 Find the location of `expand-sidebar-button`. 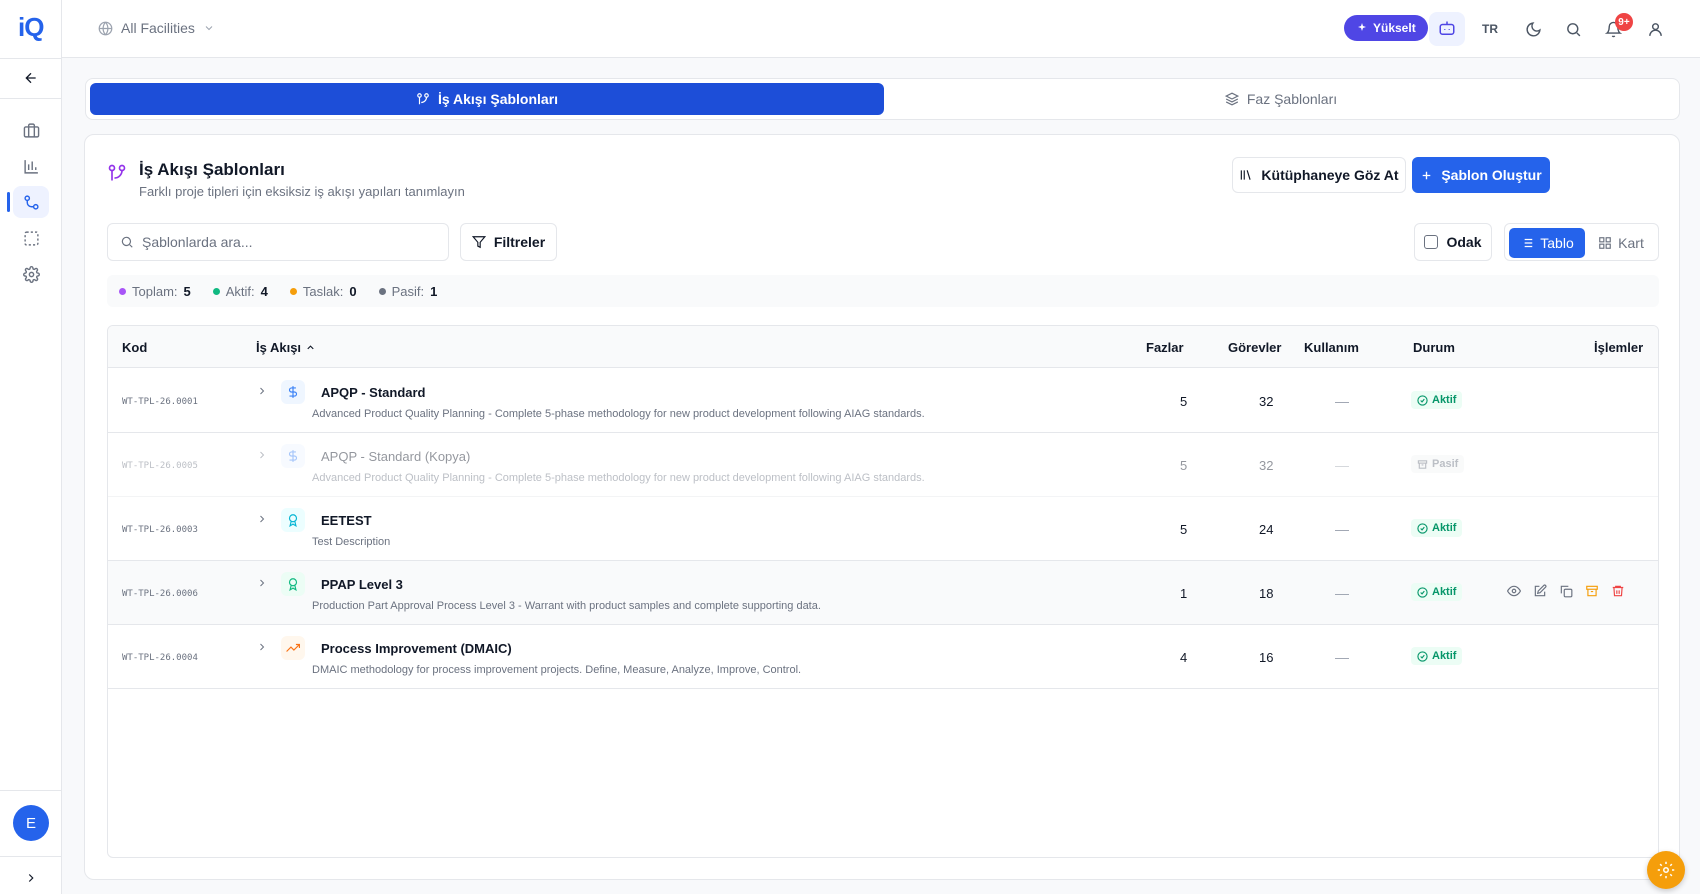

expand-sidebar-button is located at coordinates (31, 878).